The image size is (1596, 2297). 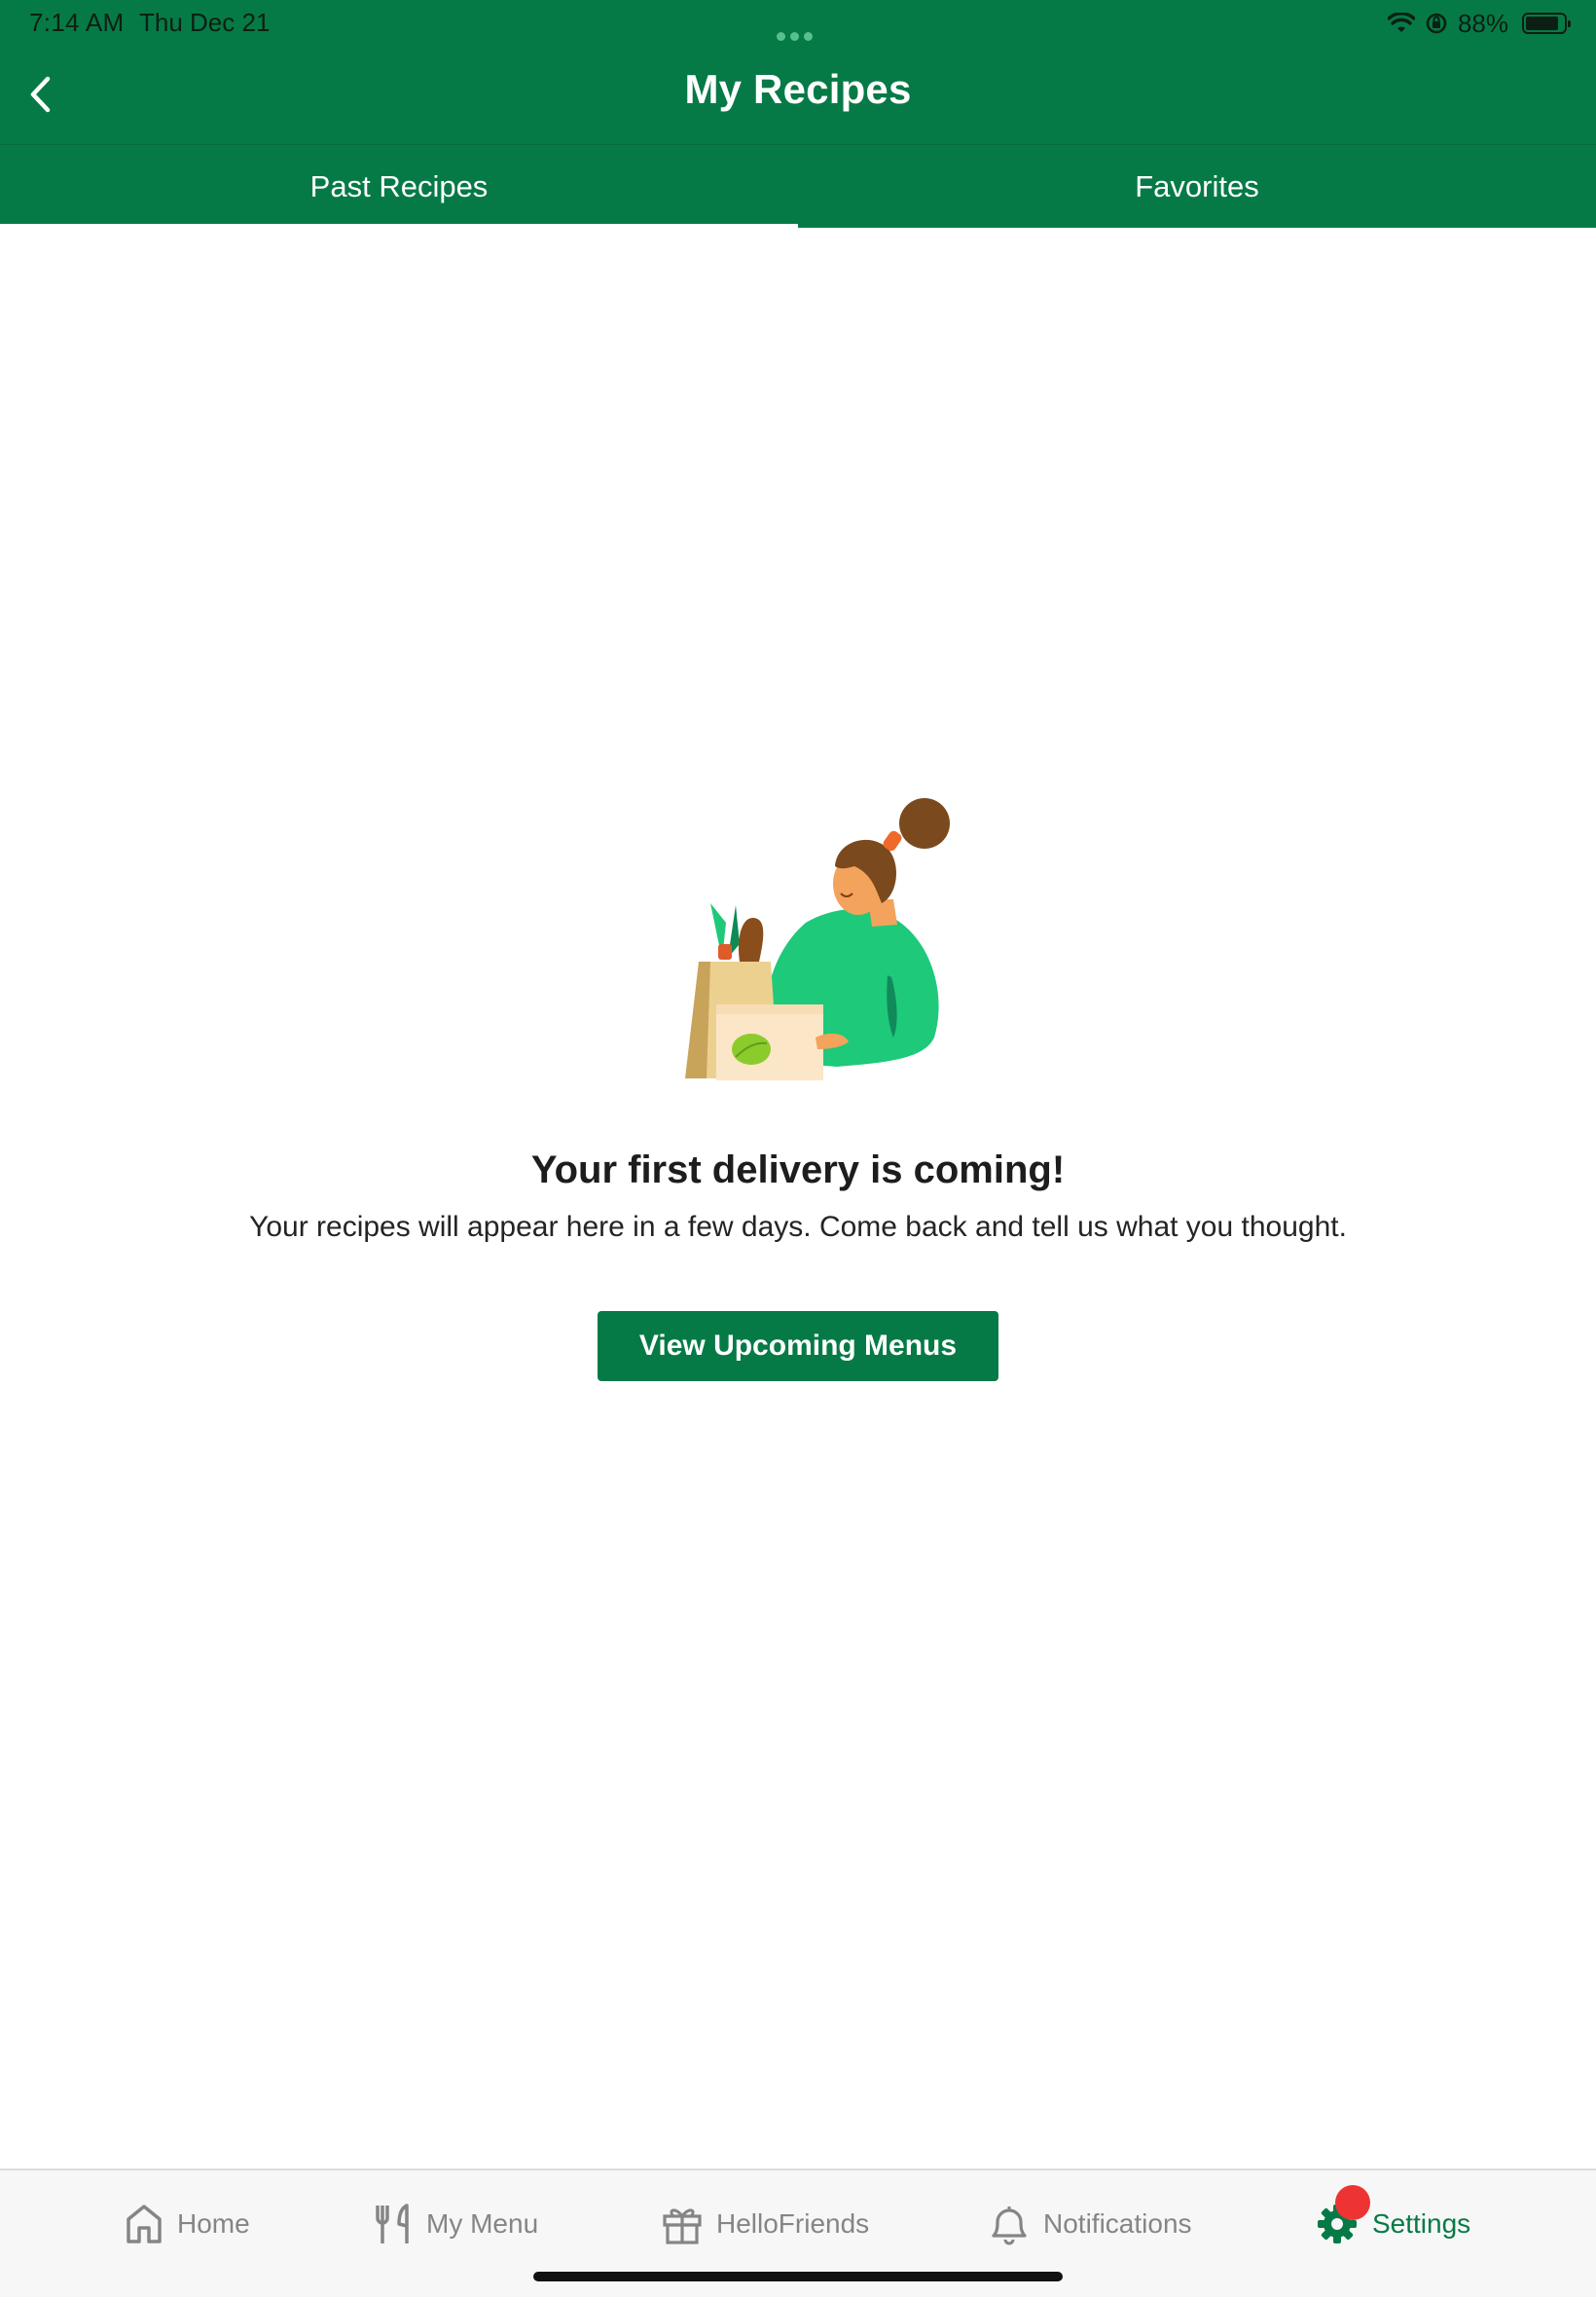 I want to click on bottom-nav-label: Home, so click(x=213, y=2223).